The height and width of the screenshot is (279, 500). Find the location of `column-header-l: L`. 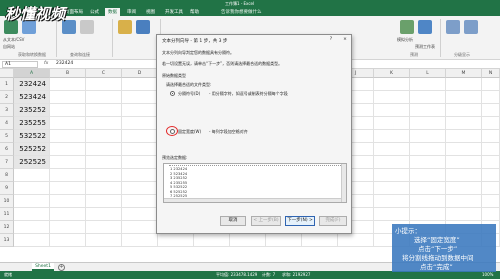

column-header-l: L is located at coordinates (428, 73).